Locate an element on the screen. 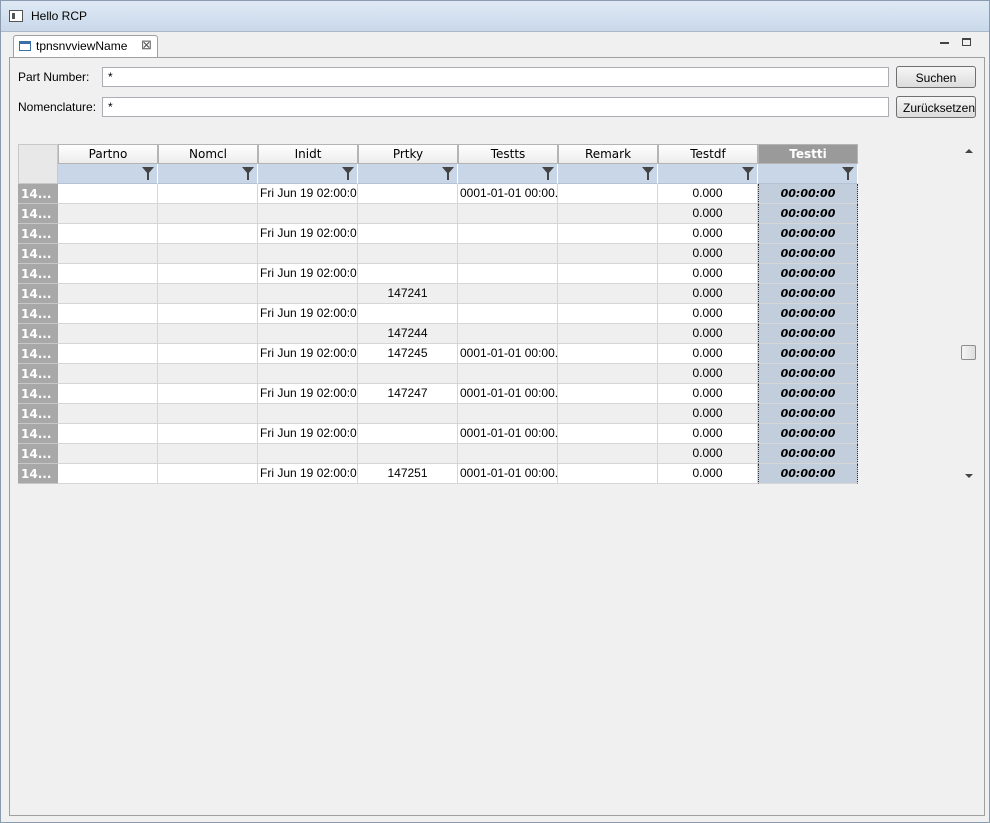  table-cell-prtky: 147244 is located at coordinates (408, 334).